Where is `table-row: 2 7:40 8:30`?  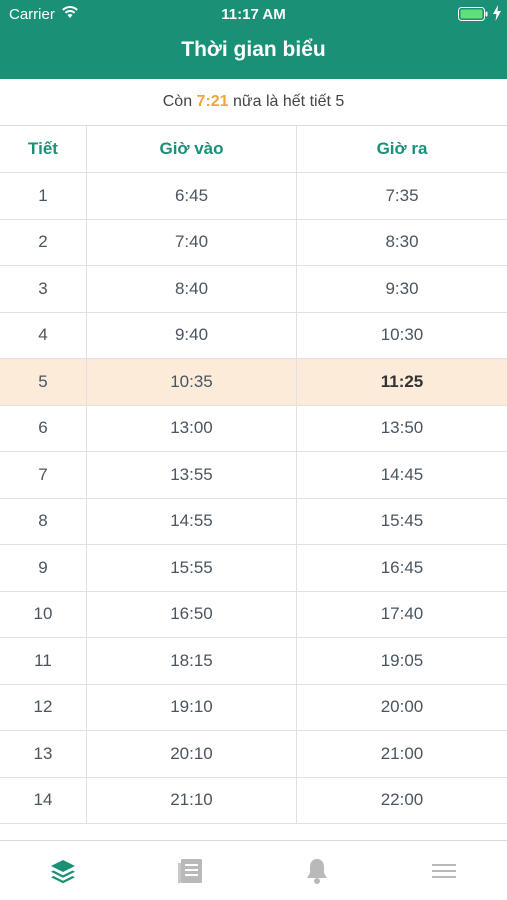 table-row: 2 7:40 8:30 is located at coordinates (253, 242).